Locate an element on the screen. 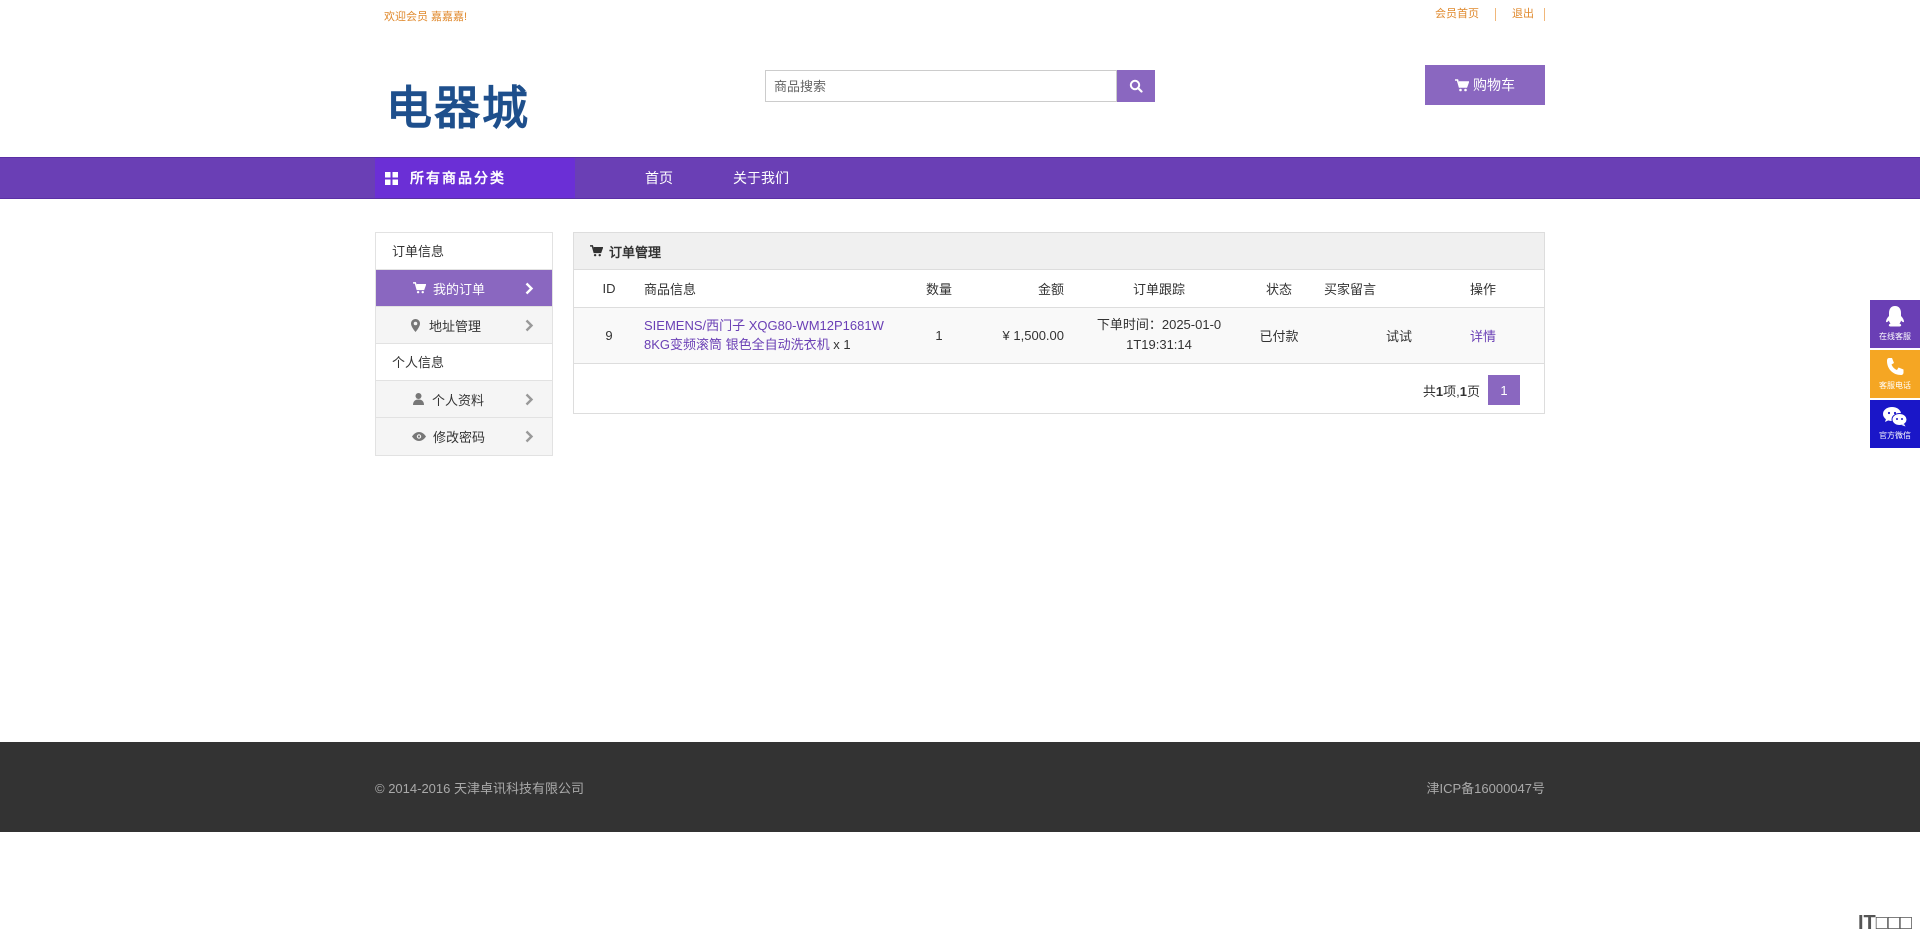 This screenshot has width=1920, height=945. top-links: 会员首页 退出 is located at coordinates (1482, 14).